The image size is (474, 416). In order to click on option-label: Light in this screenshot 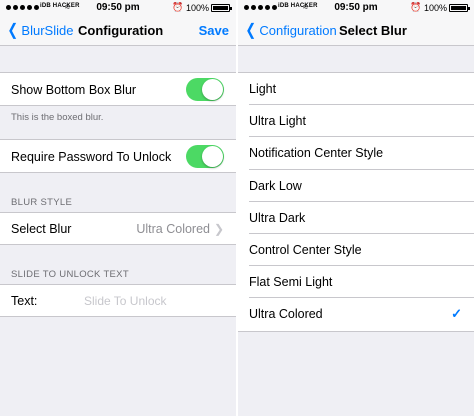, I will do `click(263, 89)`.